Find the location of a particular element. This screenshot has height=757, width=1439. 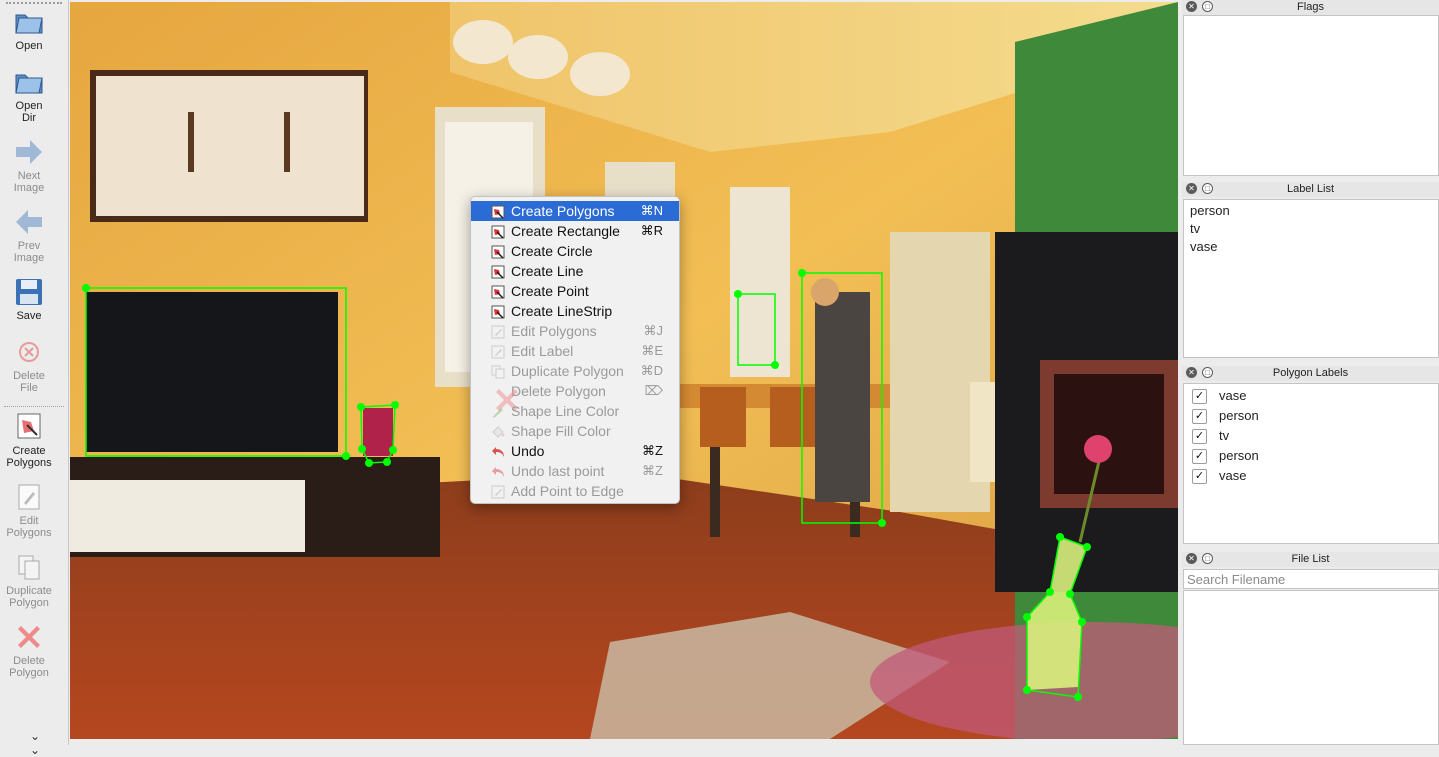

toolbar-button-label: Delete Polygon is located at coordinates (29, 667).